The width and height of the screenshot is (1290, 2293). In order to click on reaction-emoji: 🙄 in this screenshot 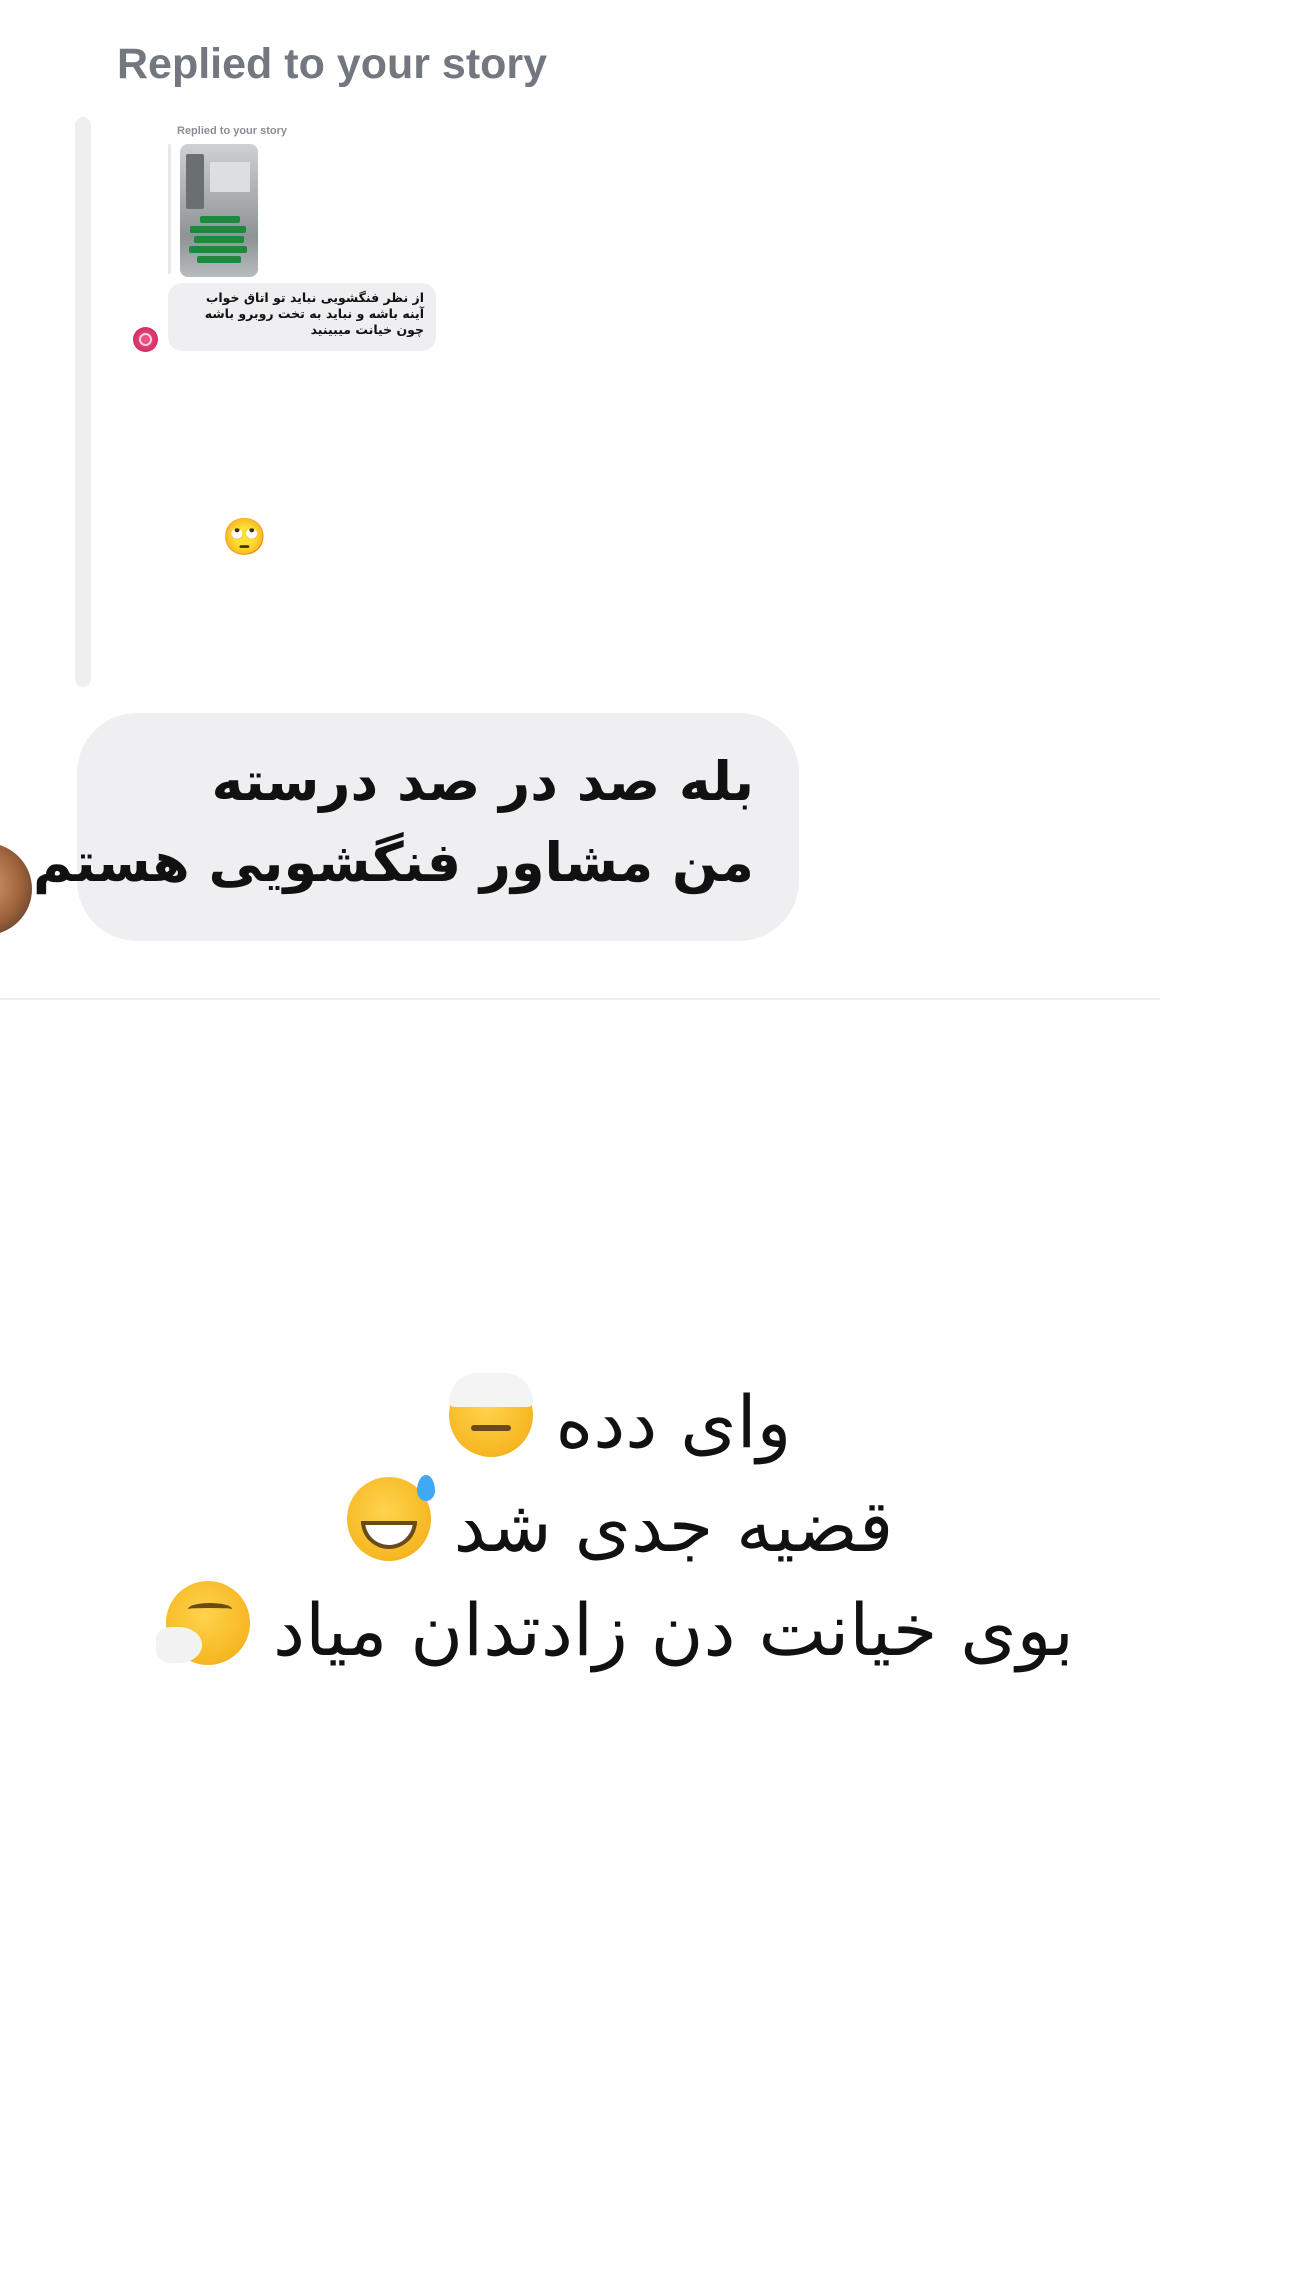, I will do `click(244, 538)`.